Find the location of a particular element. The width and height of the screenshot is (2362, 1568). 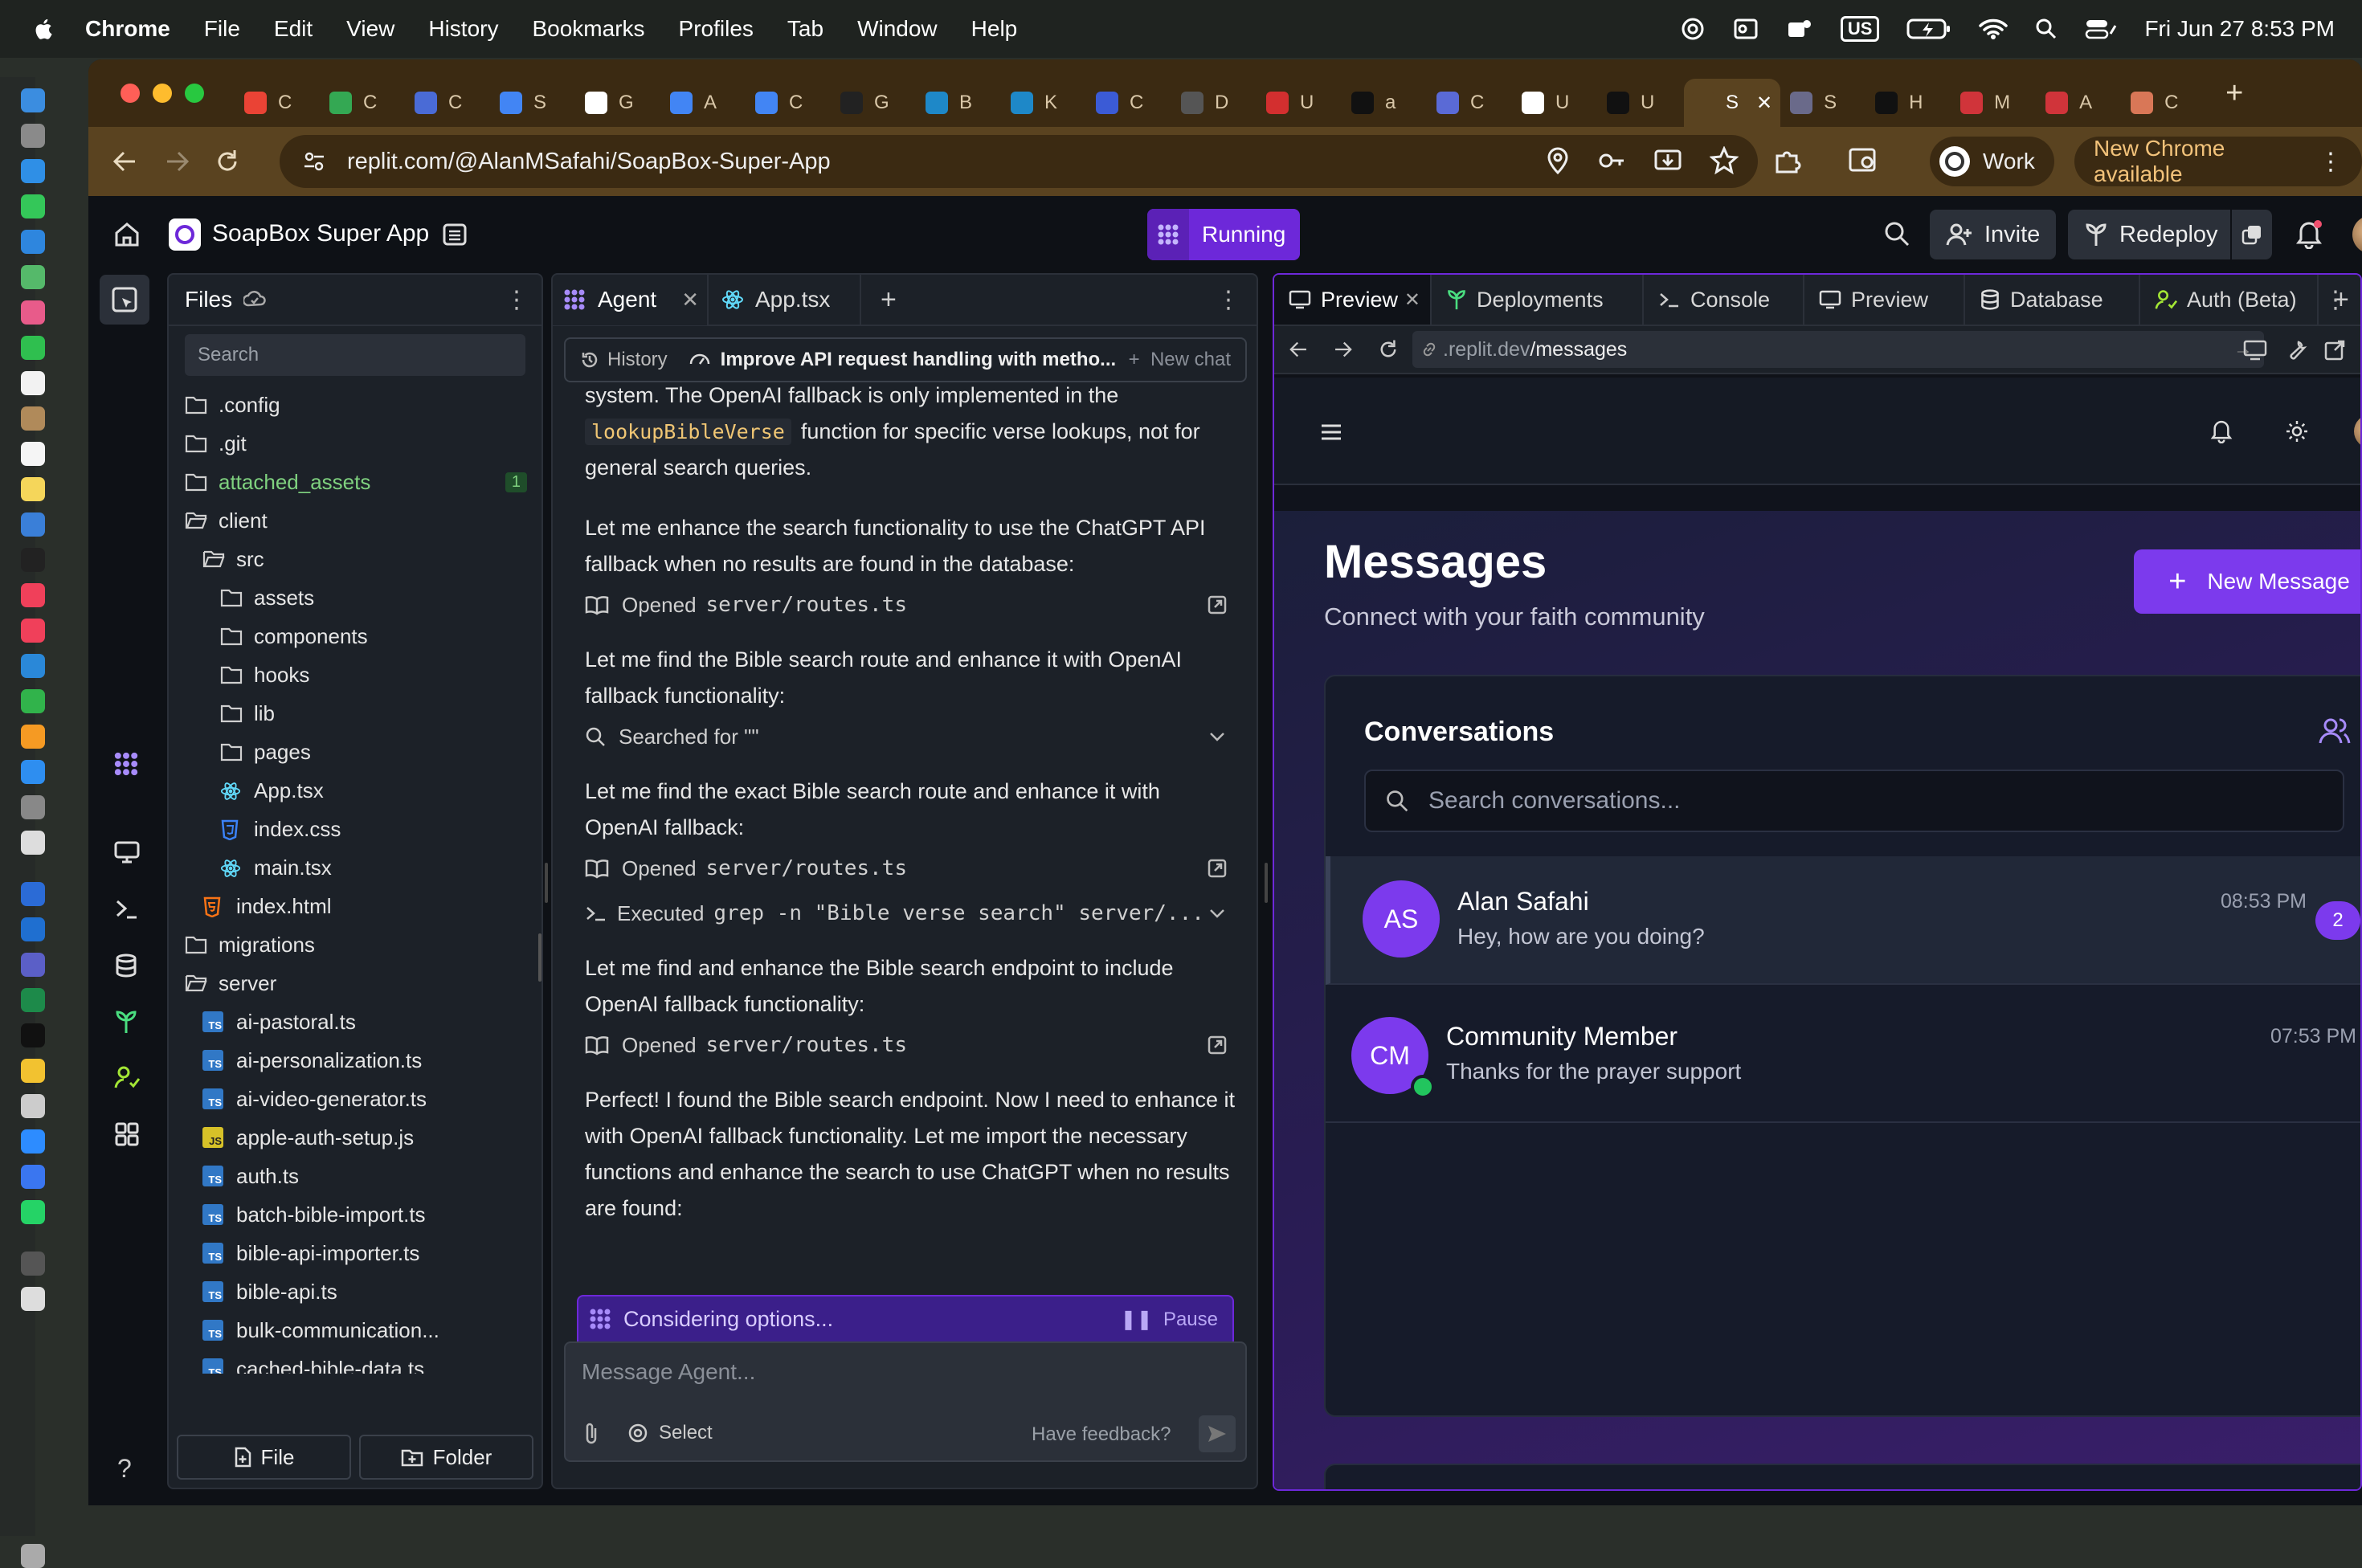

project-avatar-icon is located at coordinates (185, 234).